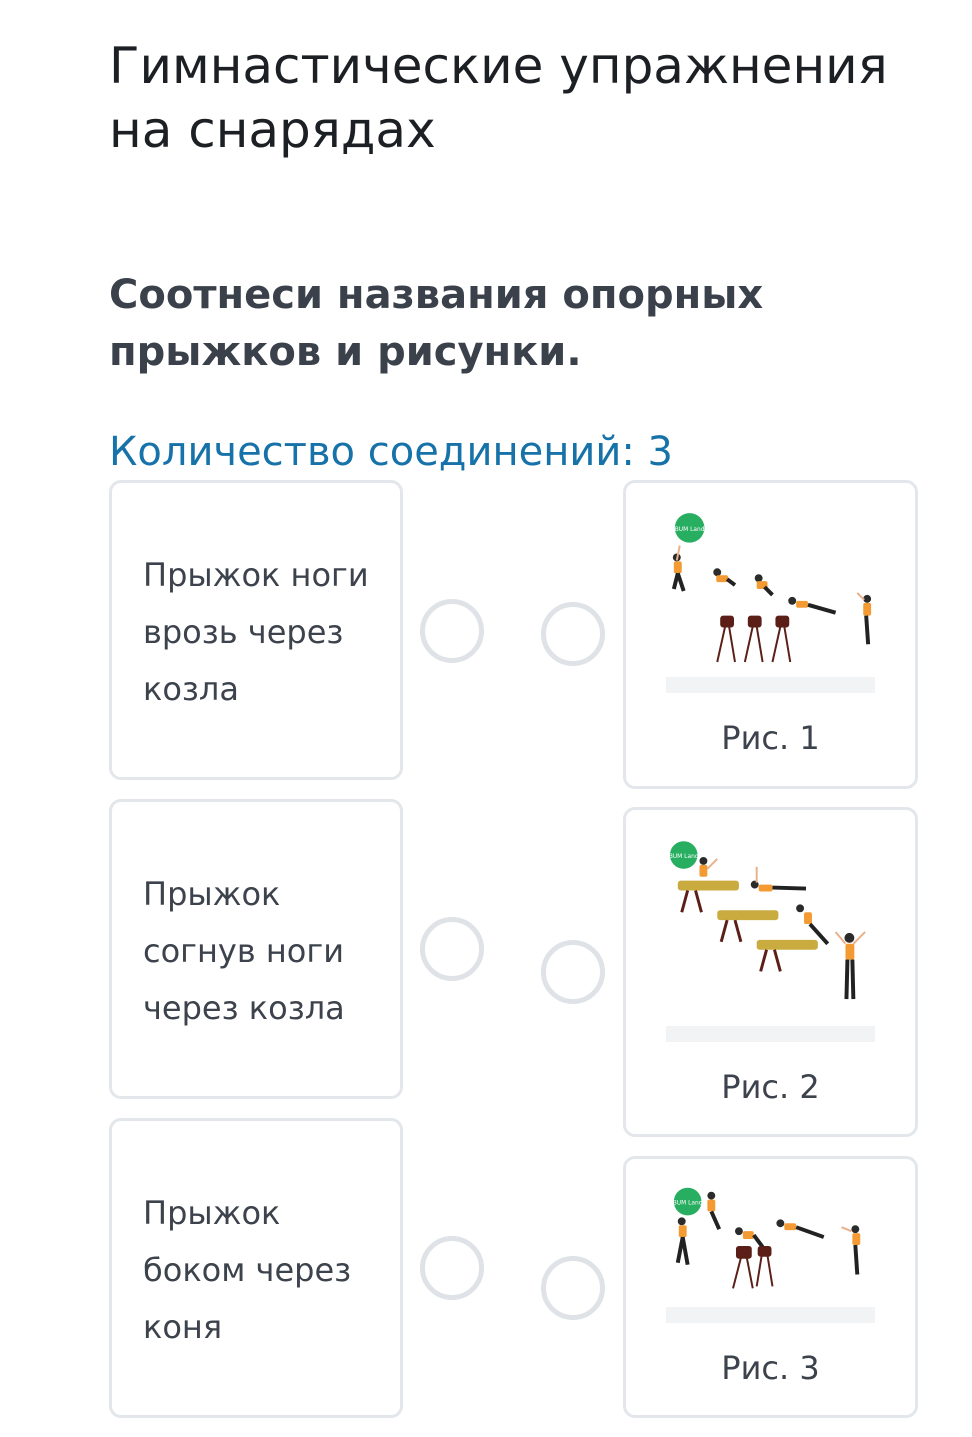  I want to click on figure-caption: Рис. 1, so click(770, 738).